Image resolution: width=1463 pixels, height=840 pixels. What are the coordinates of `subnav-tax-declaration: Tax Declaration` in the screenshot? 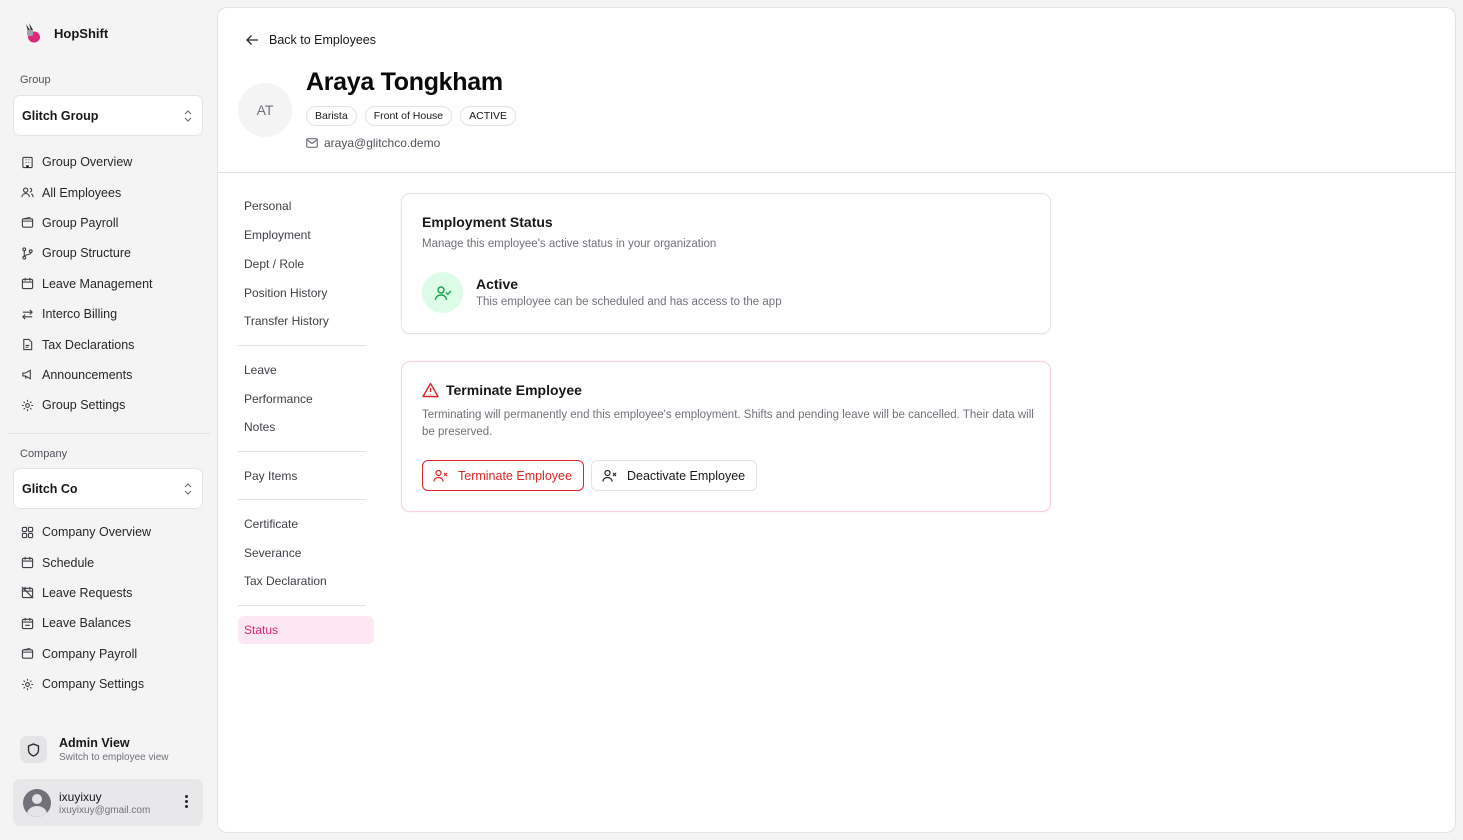 It's located at (285, 581).